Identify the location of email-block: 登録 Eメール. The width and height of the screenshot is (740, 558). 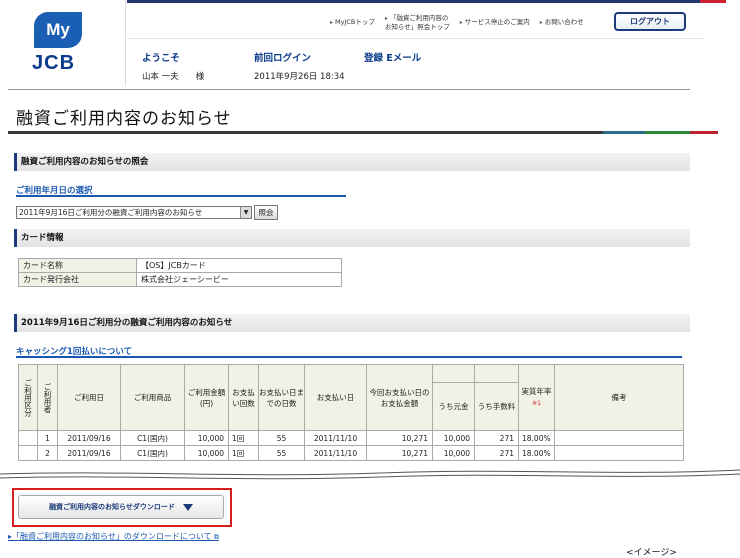
(392, 57).